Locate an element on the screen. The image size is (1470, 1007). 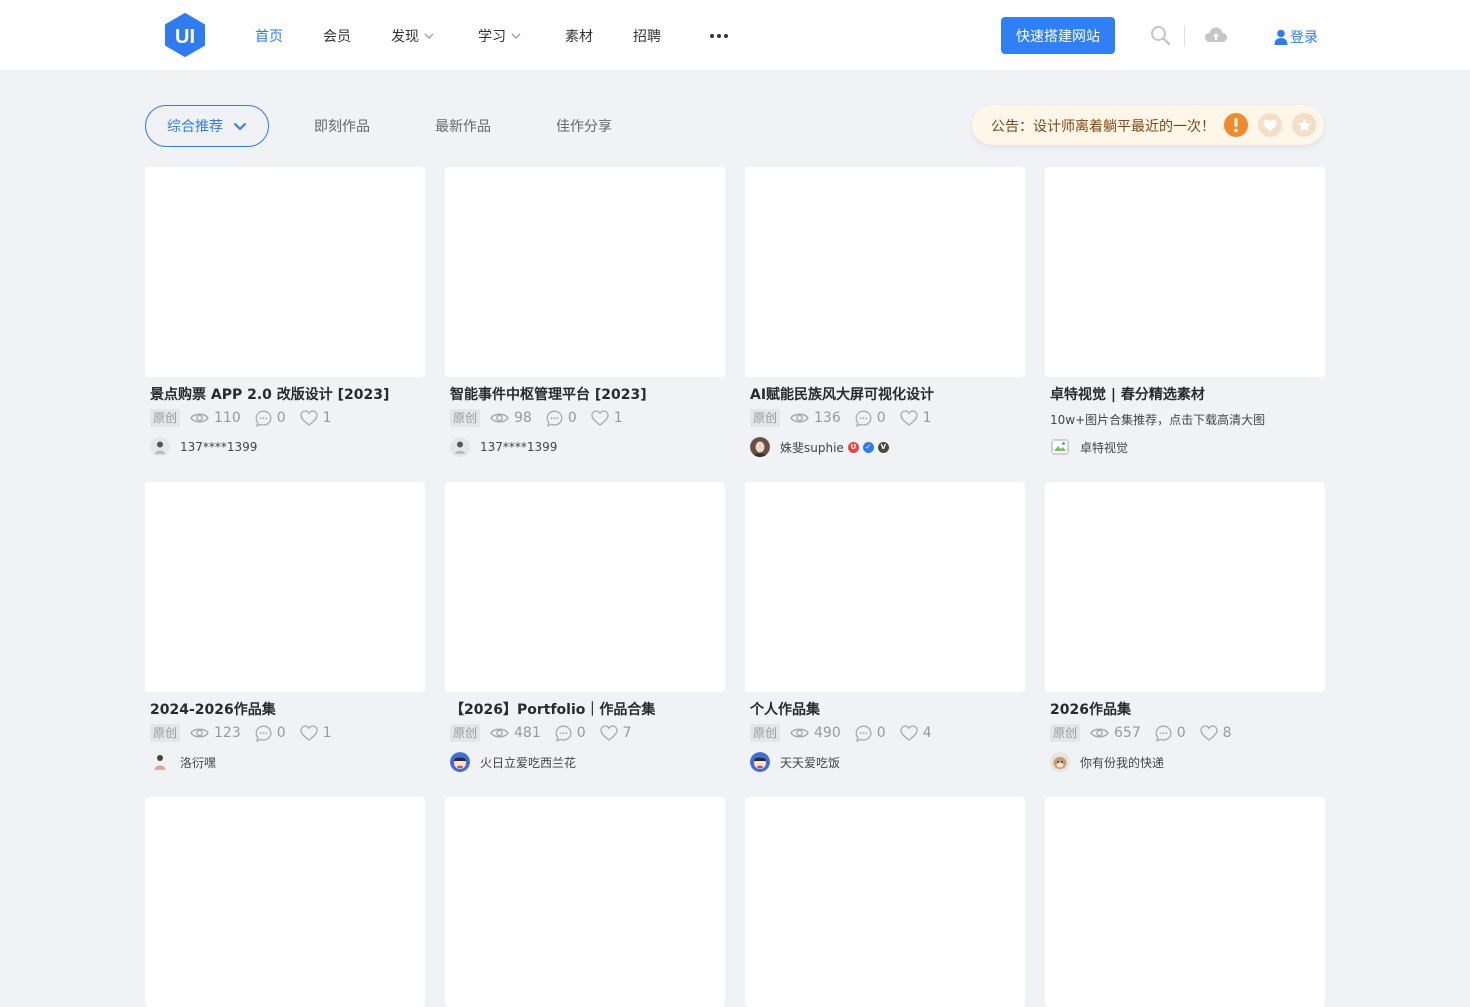
author-name: 姝斐suphie is located at coordinates (812, 447).